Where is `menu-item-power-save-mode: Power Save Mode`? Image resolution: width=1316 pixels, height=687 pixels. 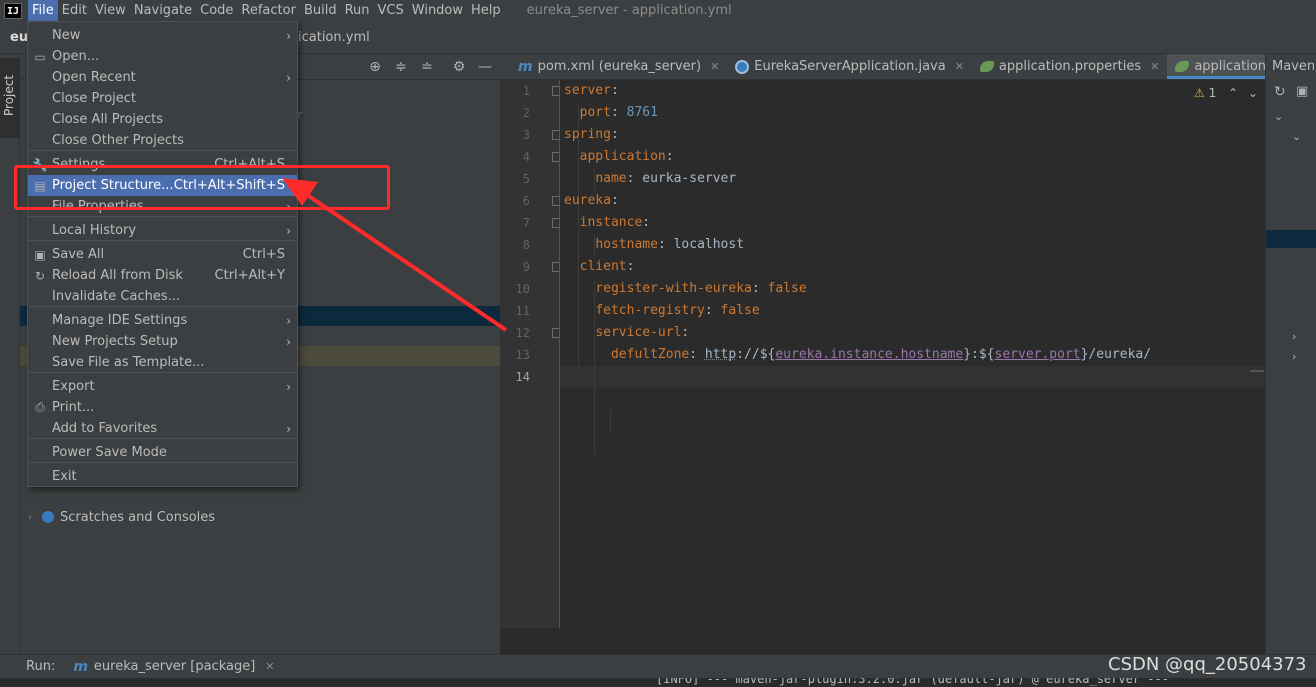 menu-item-power-save-mode: Power Save Mode is located at coordinates (162, 452).